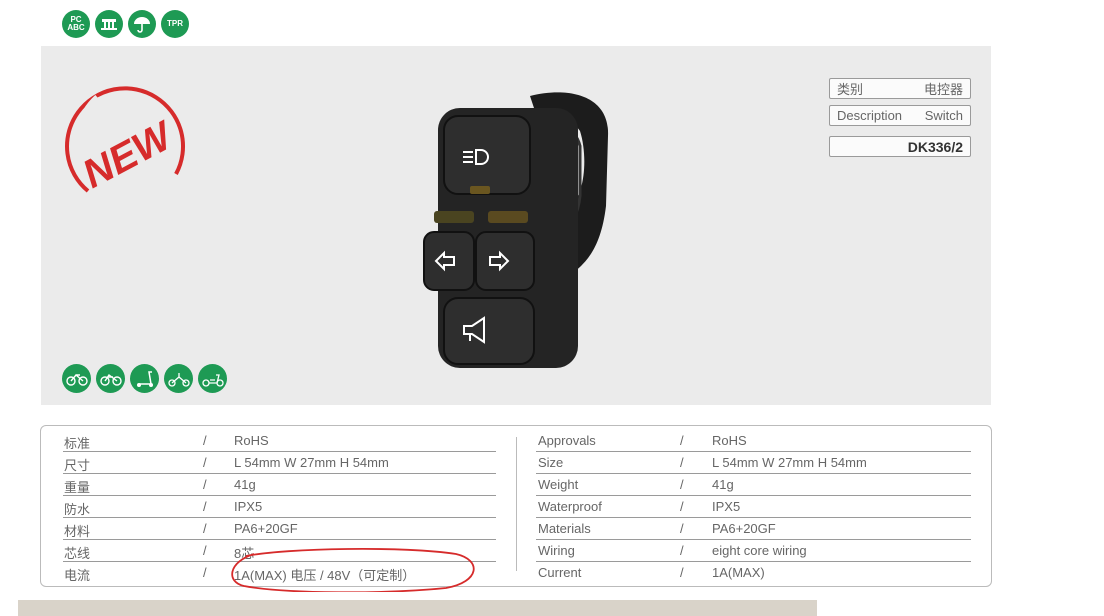  I want to click on table-row: Materials / PA6+20GF, so click(753, 529).